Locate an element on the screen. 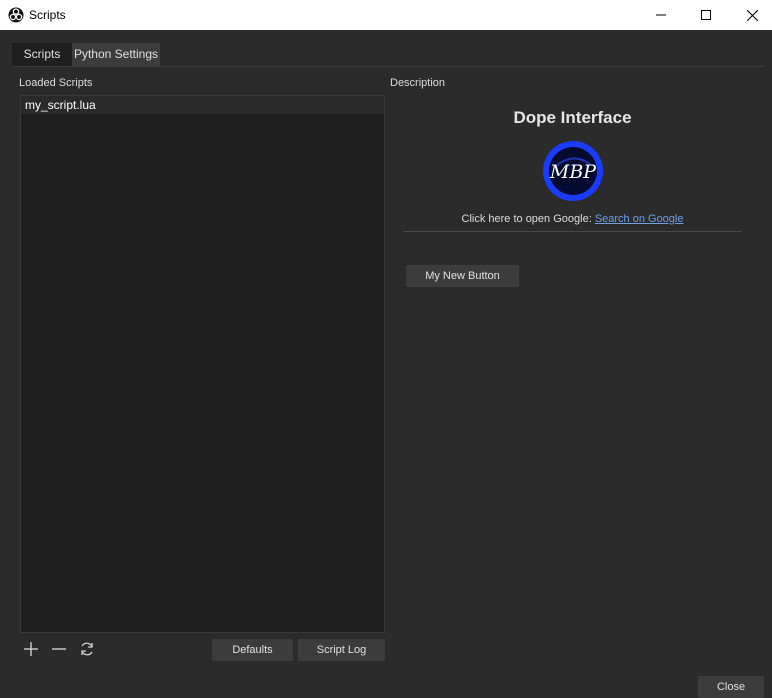  minimize-icon is located at coordinates (661, 15).